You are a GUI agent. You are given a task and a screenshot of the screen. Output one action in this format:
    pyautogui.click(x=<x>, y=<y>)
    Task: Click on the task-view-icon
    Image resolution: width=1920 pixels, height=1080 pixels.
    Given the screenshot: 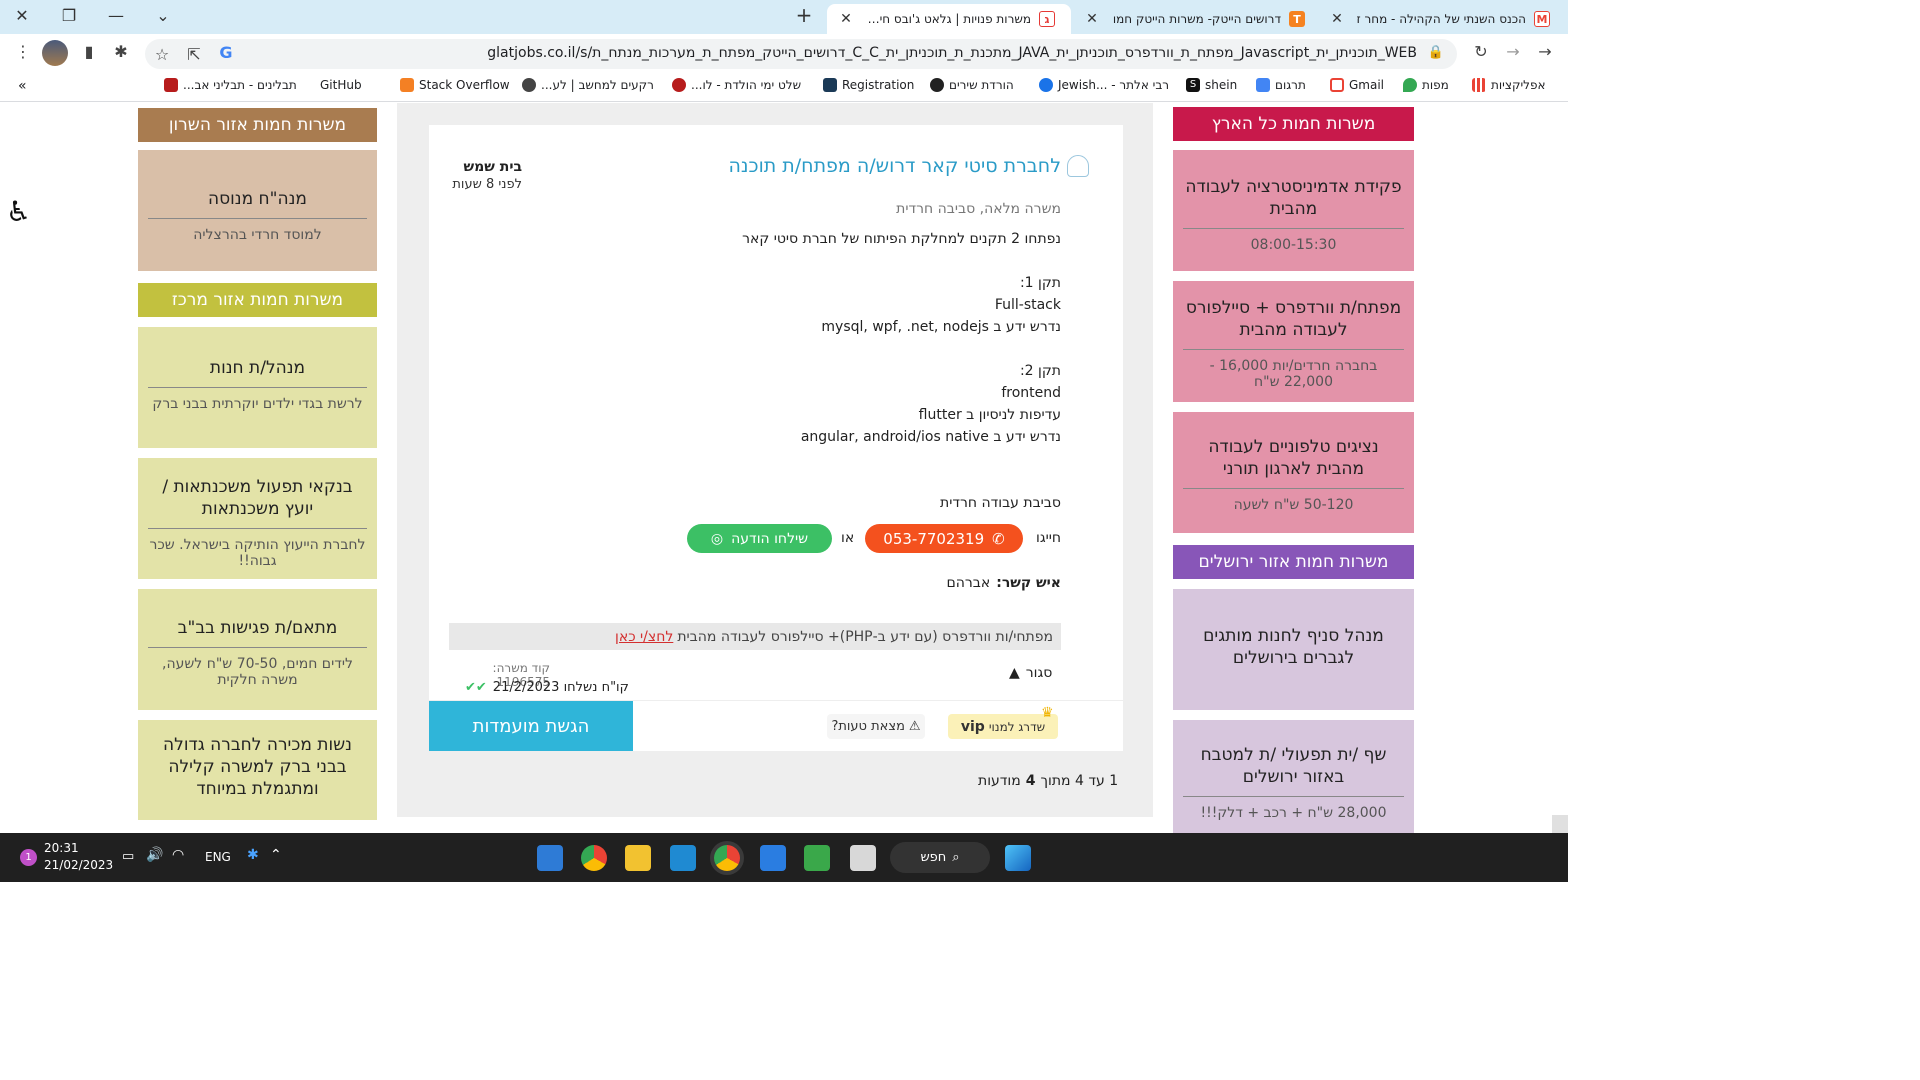 What is the action you would take?
    pyautogui.click(x=863, y=858)
    